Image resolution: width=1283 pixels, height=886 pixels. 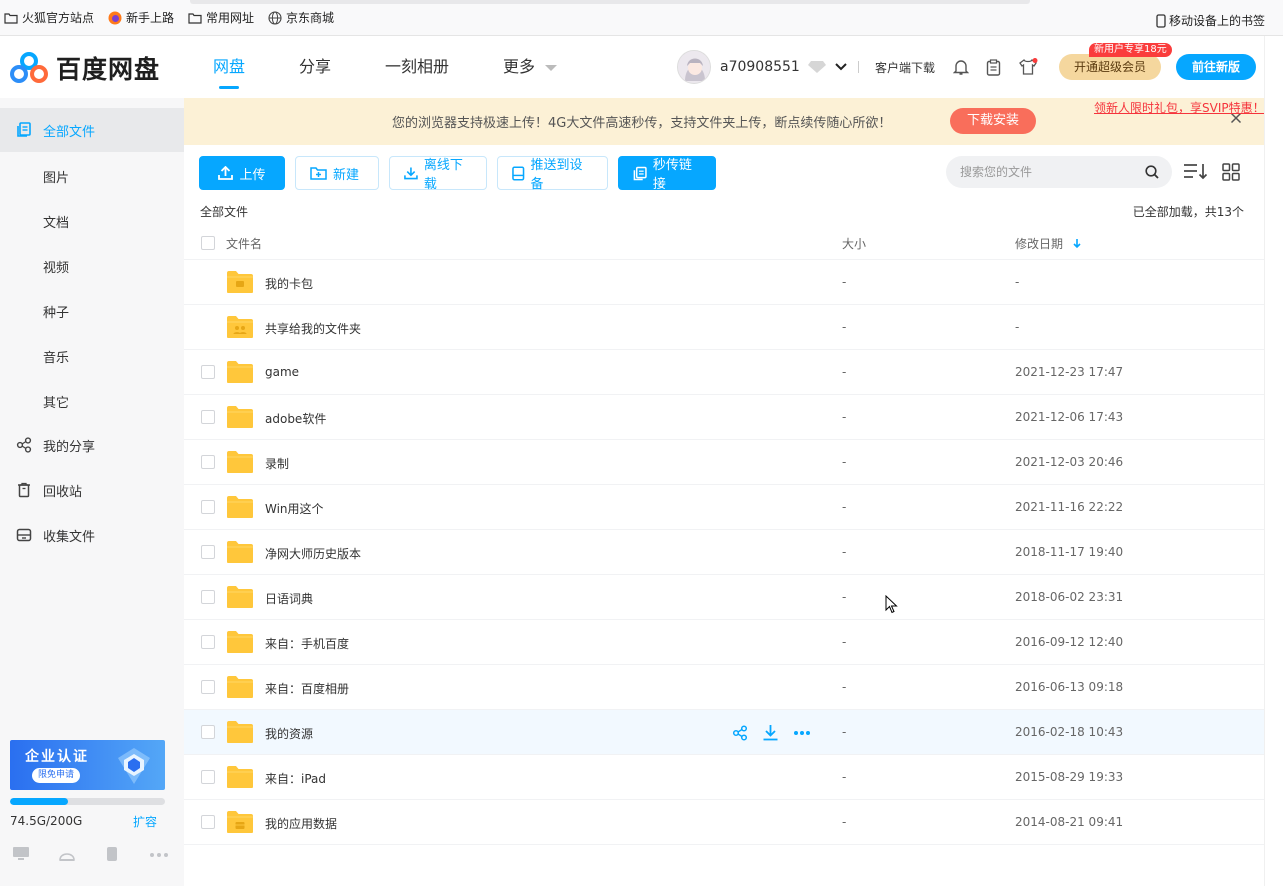 I want to click on avatar, so click(x=694, y=67).